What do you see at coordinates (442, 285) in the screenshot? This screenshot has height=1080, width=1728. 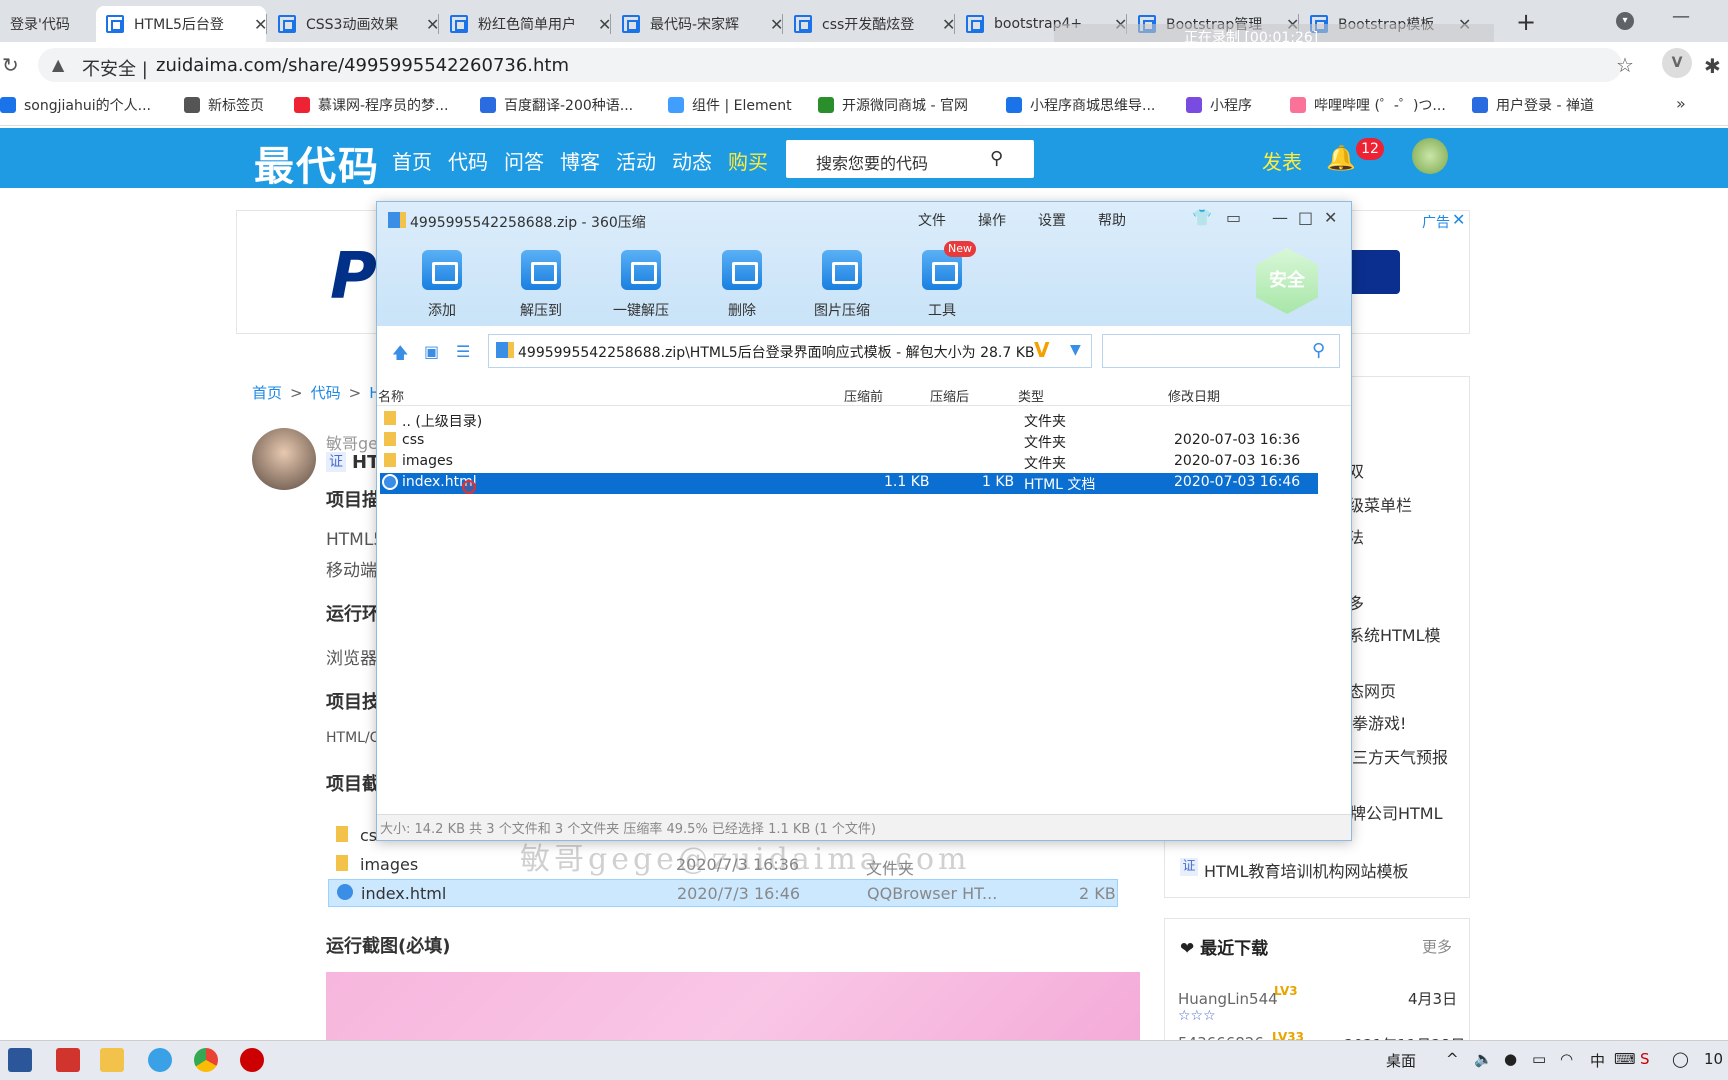 I see `tool-add: 添加` at bounding box center [442, 285].